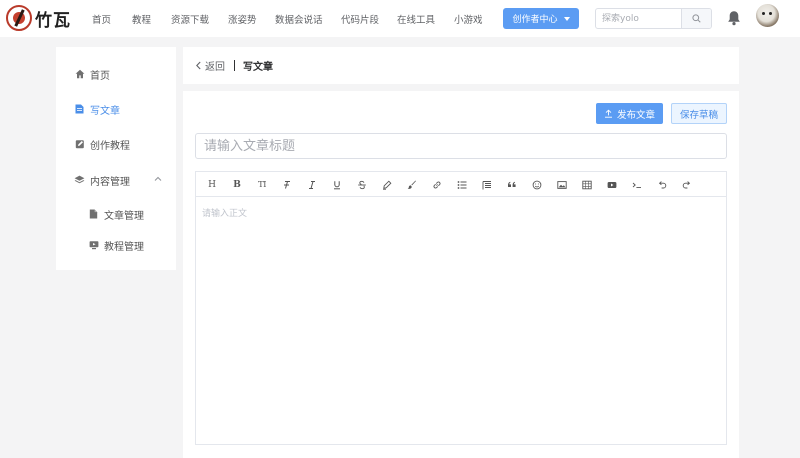 Image resolution: width=800 pixels, height=458 pixels. I want to click on home-icon, so click(79, 74).